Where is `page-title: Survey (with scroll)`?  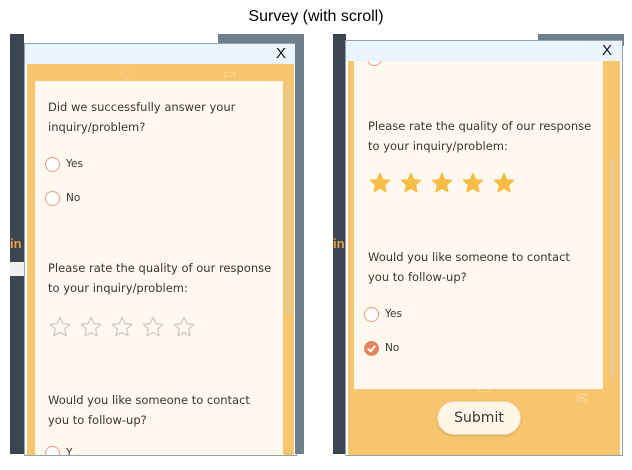
page-title: Survey (with scroll) is located at coordinates (316, 16).